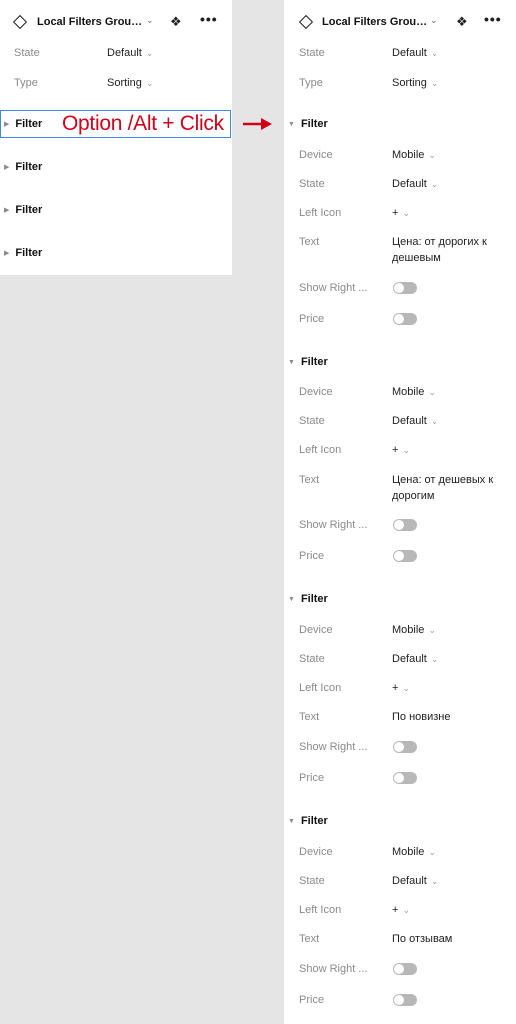  Describe the element at coordinates (257, 124) in the screenshot. I see `arrow-right-icon` at that location.